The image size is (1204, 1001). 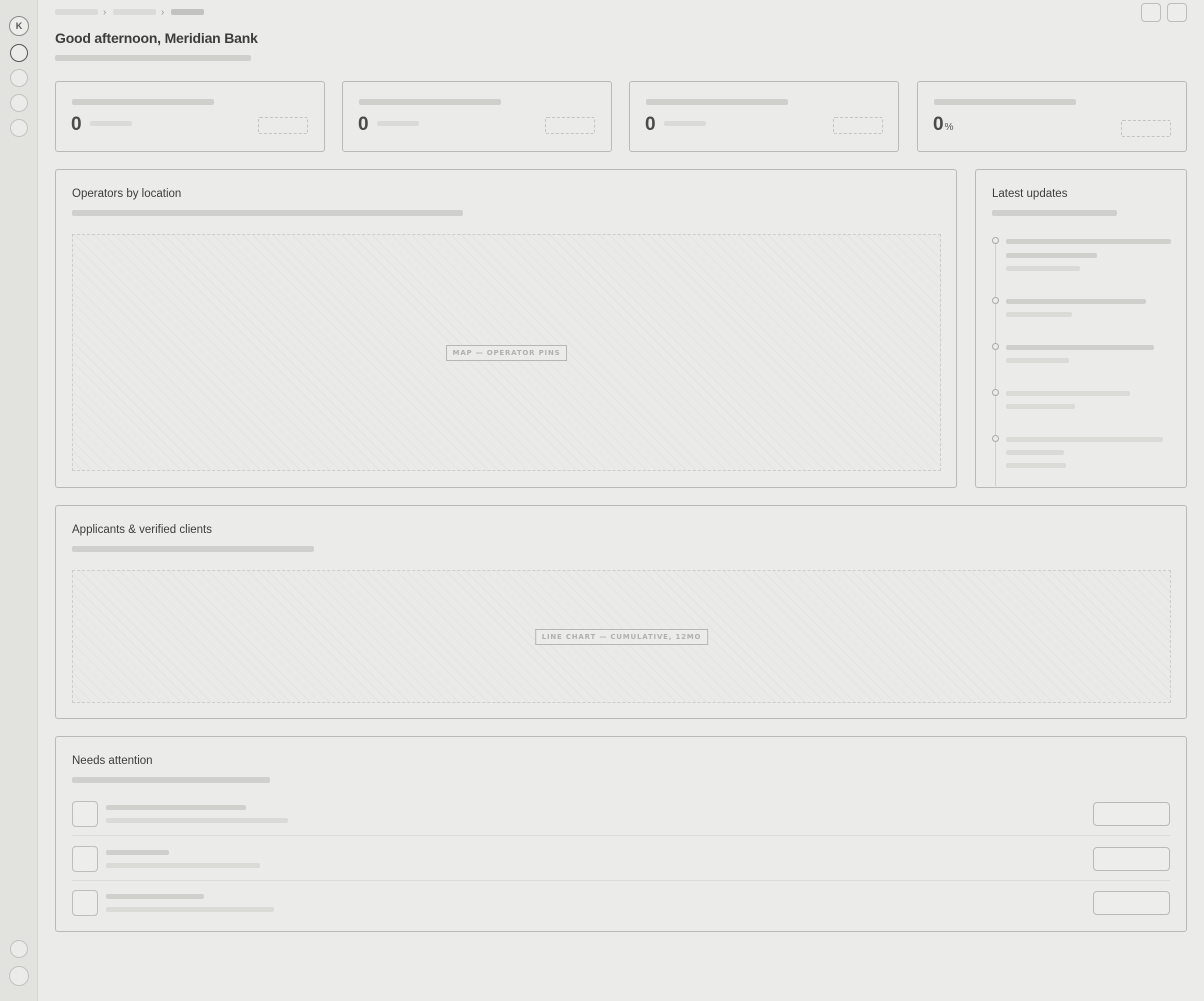 I want to click on page-subtitle, so click(x=153, y=58).